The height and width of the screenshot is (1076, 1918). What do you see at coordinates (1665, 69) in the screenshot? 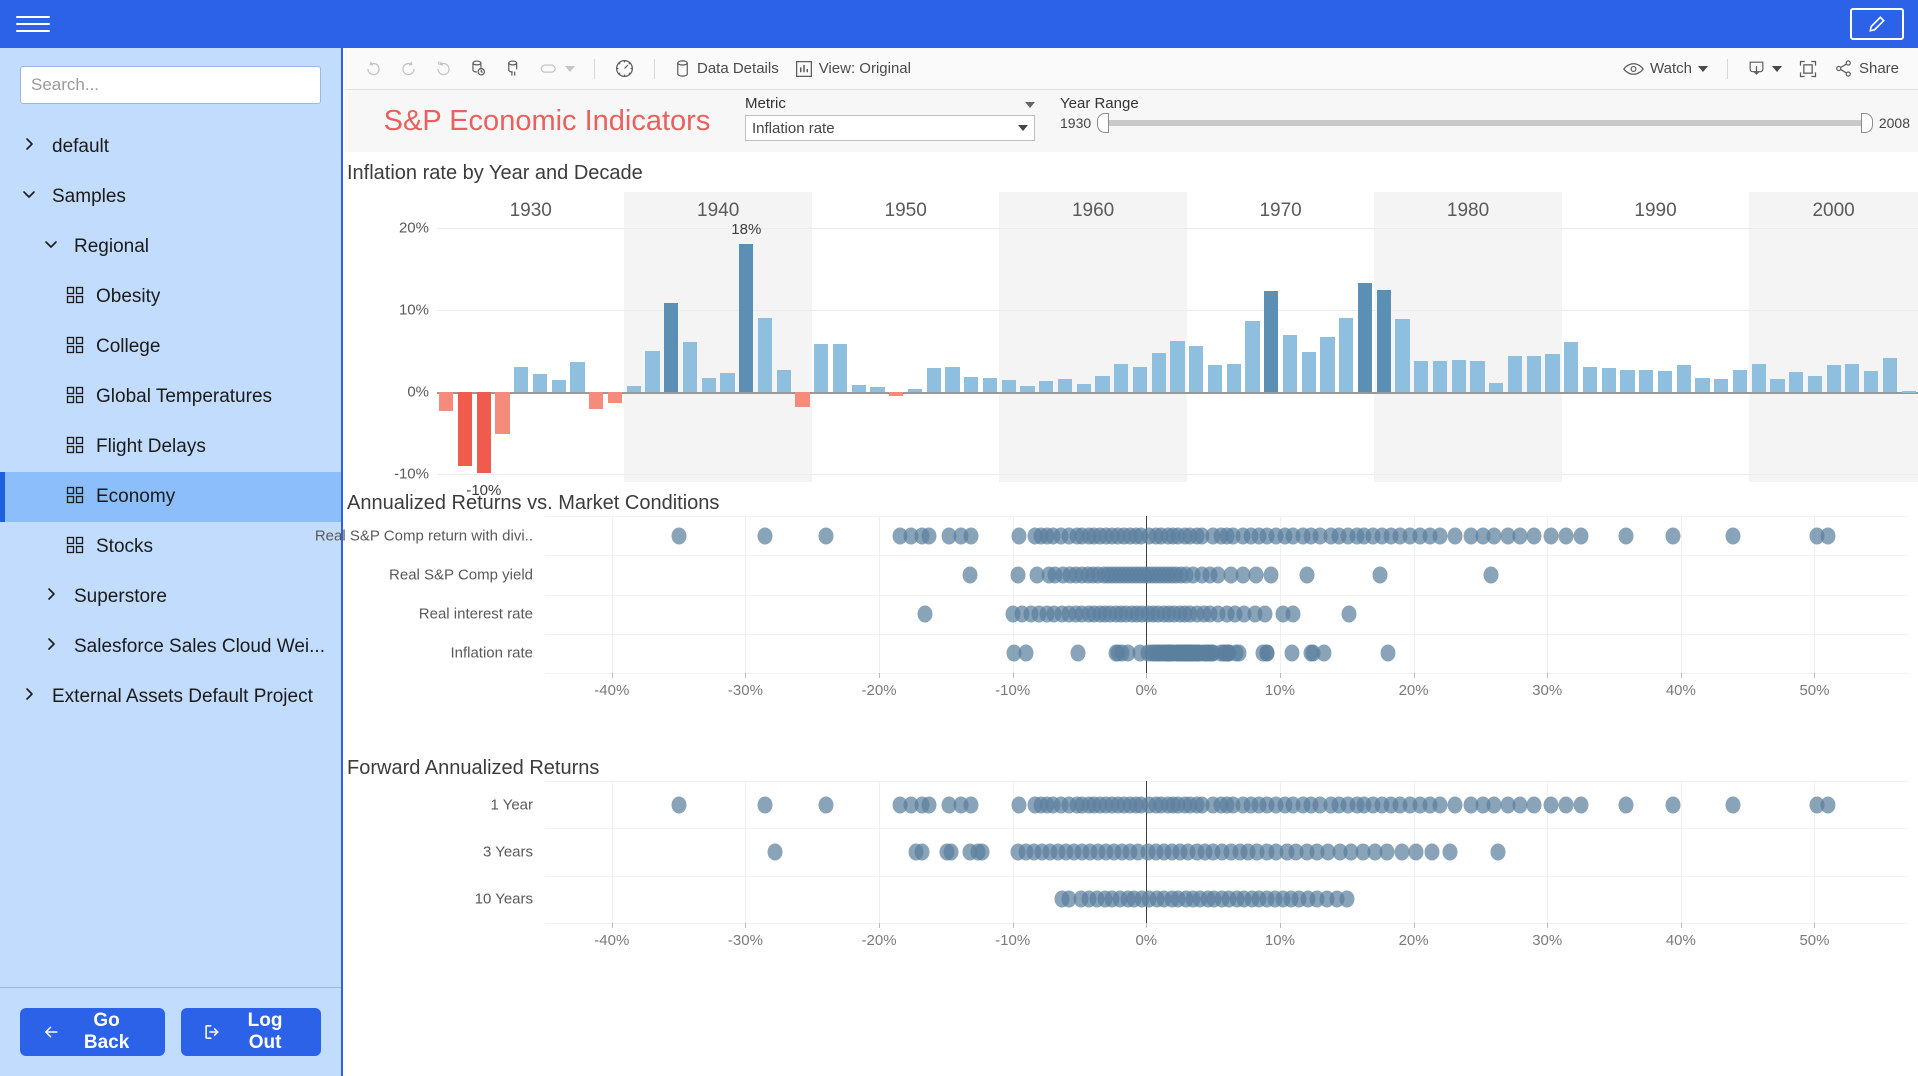
I see `watch-button: Watch` at bounding box center [1665, 69].